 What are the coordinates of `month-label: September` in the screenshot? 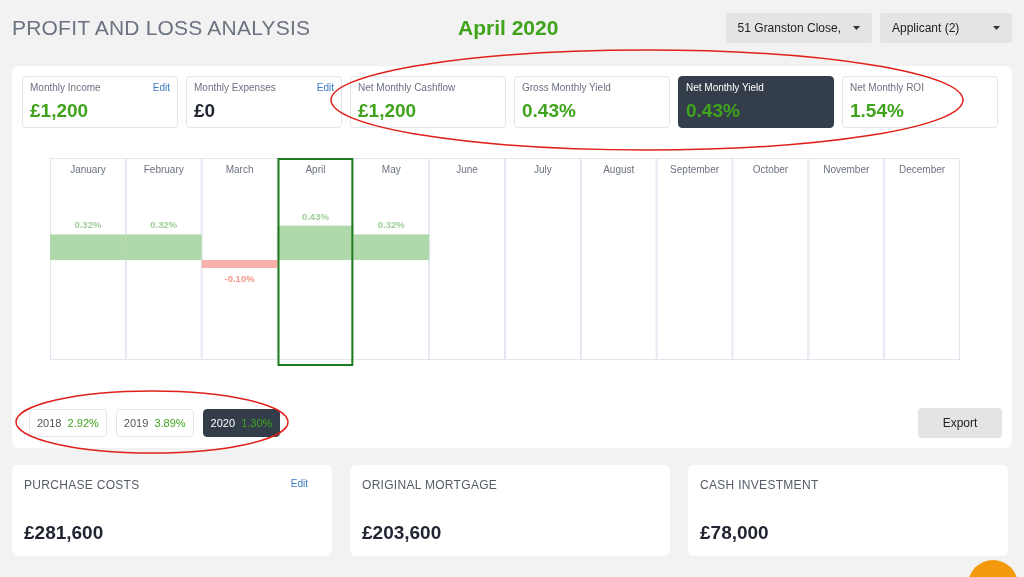 It's located at (695, 169).